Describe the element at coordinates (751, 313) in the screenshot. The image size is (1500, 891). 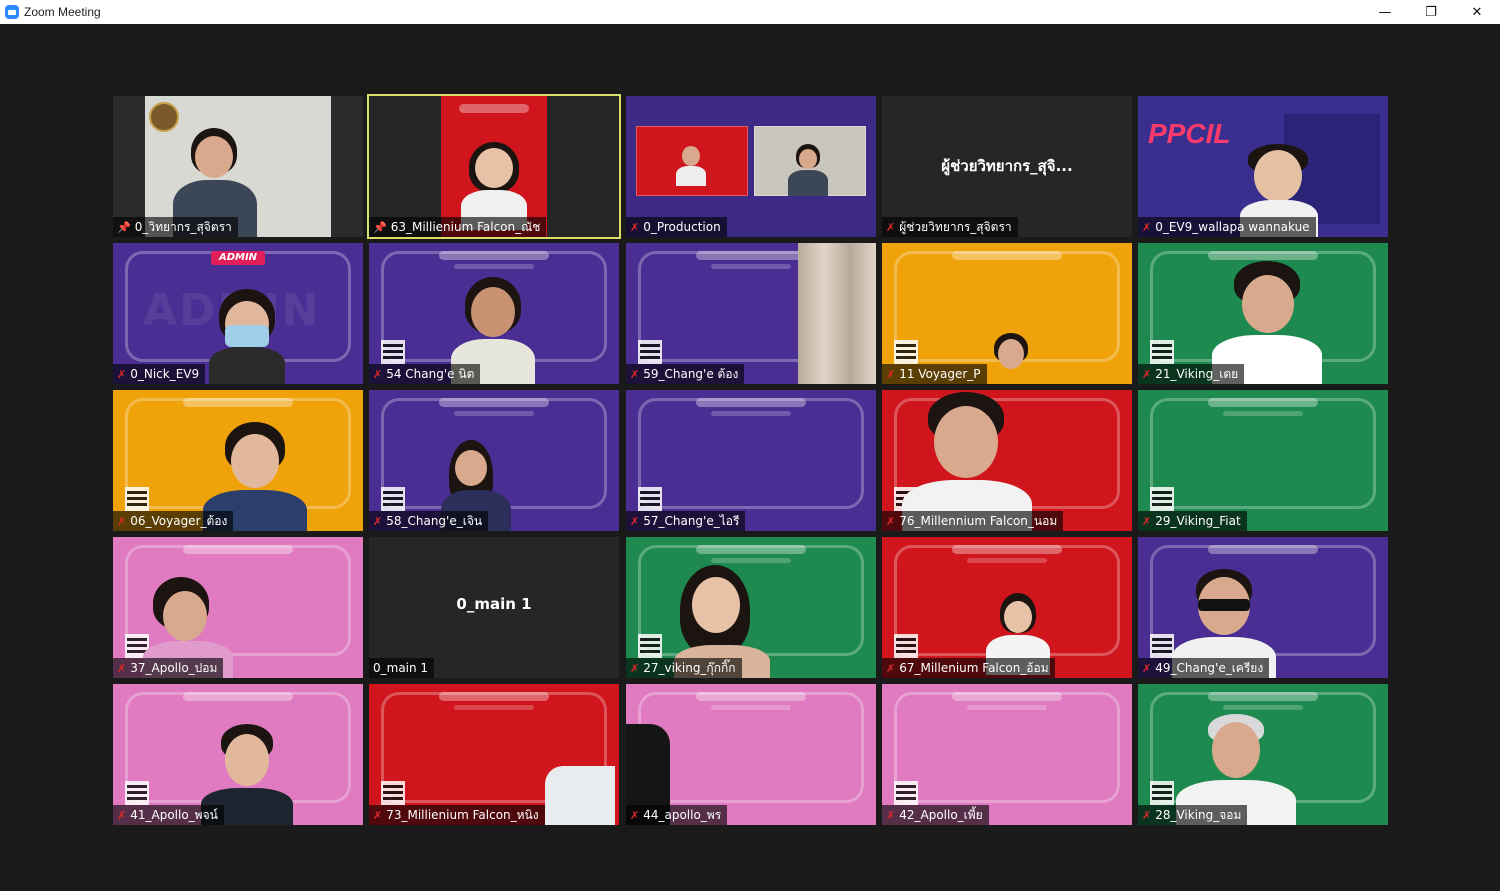
I see `participant-tile: ✗ 59_Chang'e ต้อง` at that location.